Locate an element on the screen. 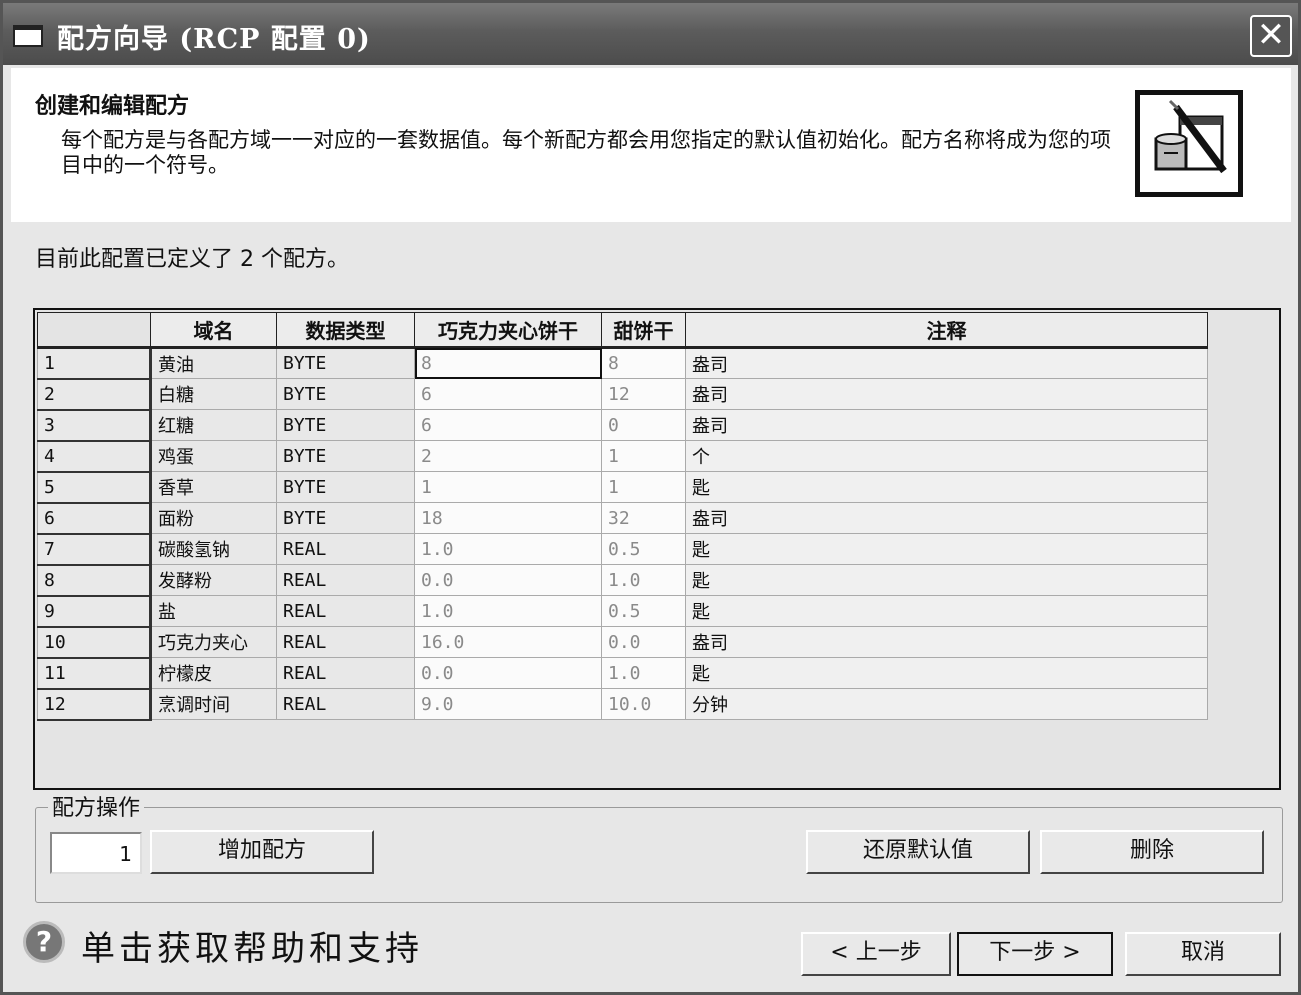 This screenshot has width=1301, height=995. table-row: 1 黄油 BYTE 8 8 盎司 is located at coordinates (622, 363).